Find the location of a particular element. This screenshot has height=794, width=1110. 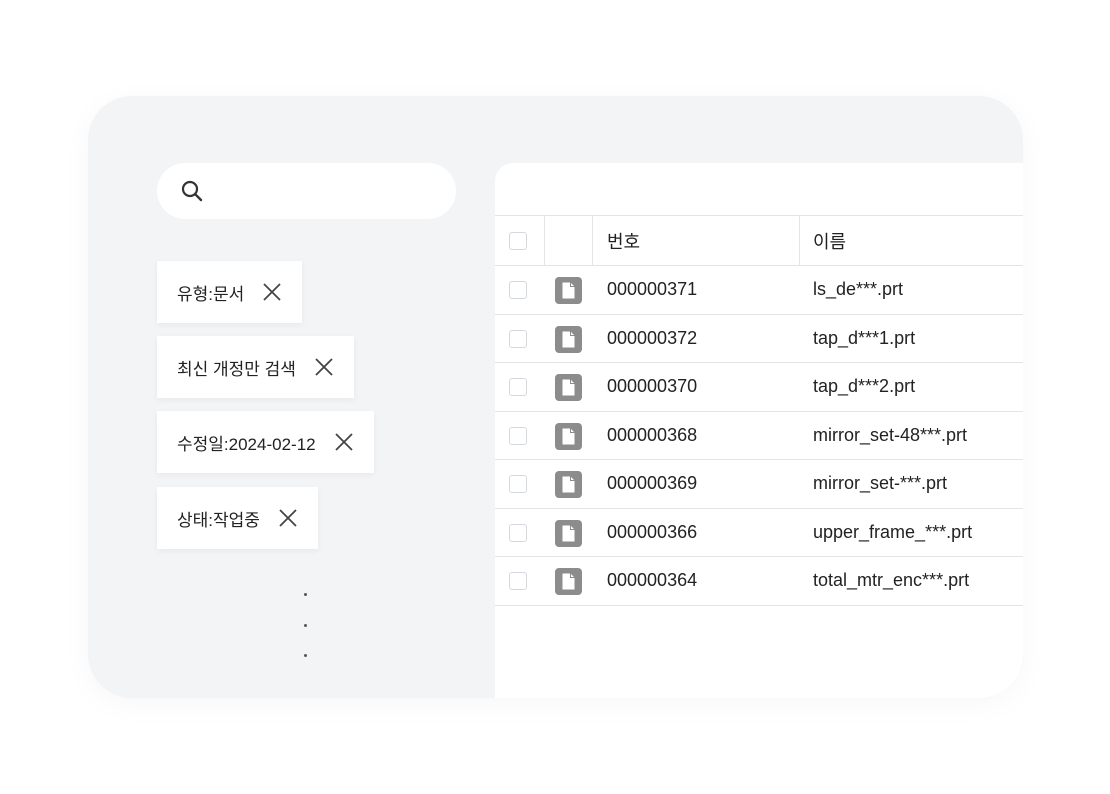

table-header: 번호 이름 is located at coordinates (759, 240).